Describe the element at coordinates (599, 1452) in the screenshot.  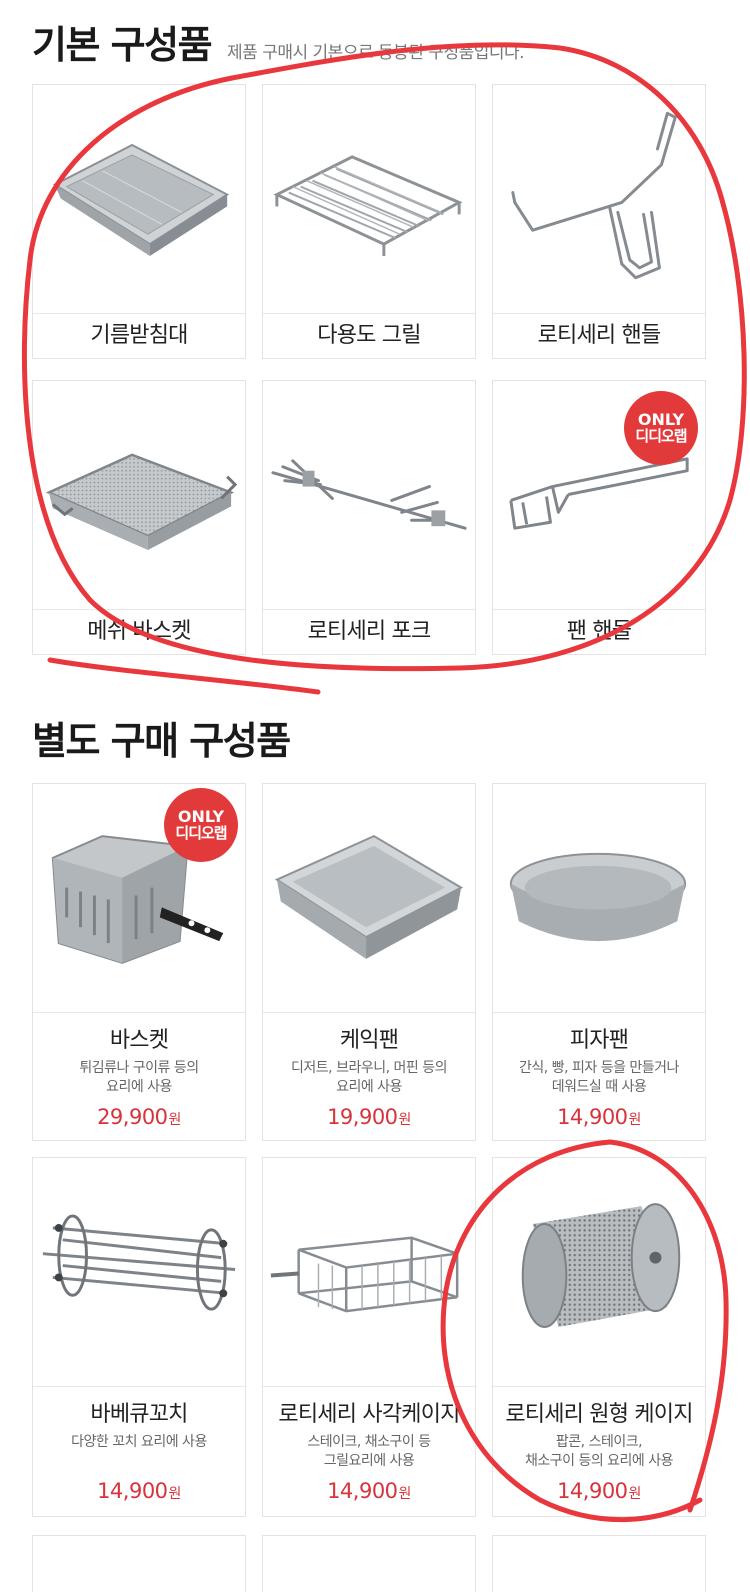
I see `option-item-desc: 팝콘, 스테이크, 채소구이 등의 요리에 사용` at that location.